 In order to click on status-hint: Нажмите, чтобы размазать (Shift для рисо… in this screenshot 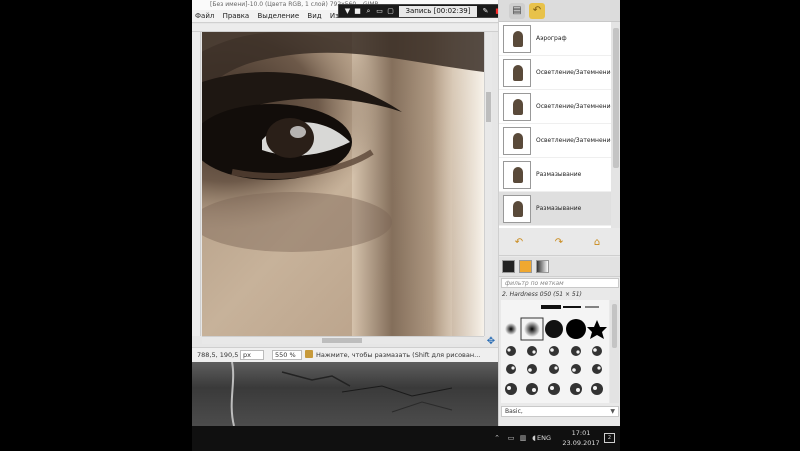, I will do `click(398, 355)`.